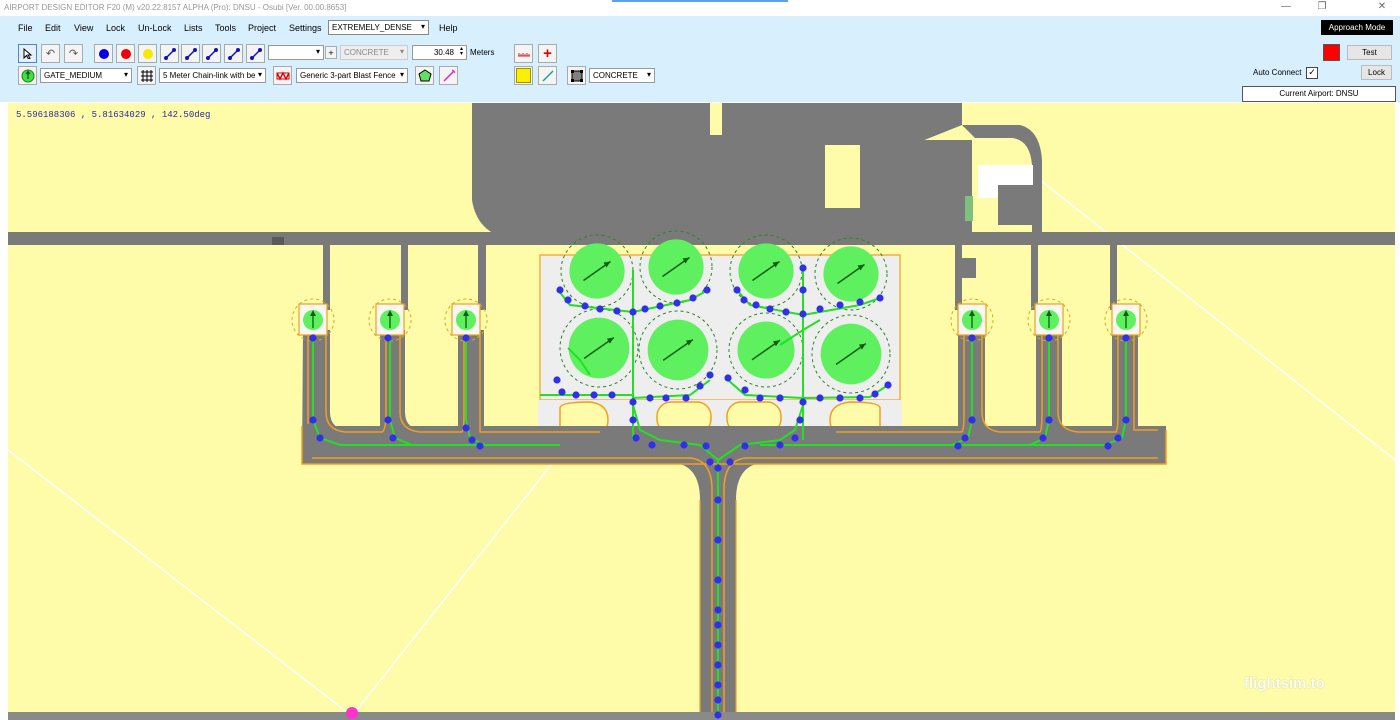  What do you see at coordinates (282, 75) in the screenshot?
I see `blast-fence-icon` at bounding box center [282, 75].